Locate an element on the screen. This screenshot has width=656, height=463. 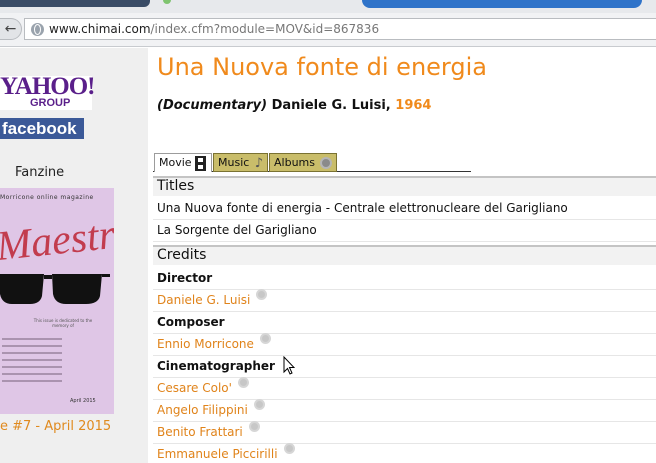
credit-person-row: Benito Frattari is located at coordinates (404, 432).